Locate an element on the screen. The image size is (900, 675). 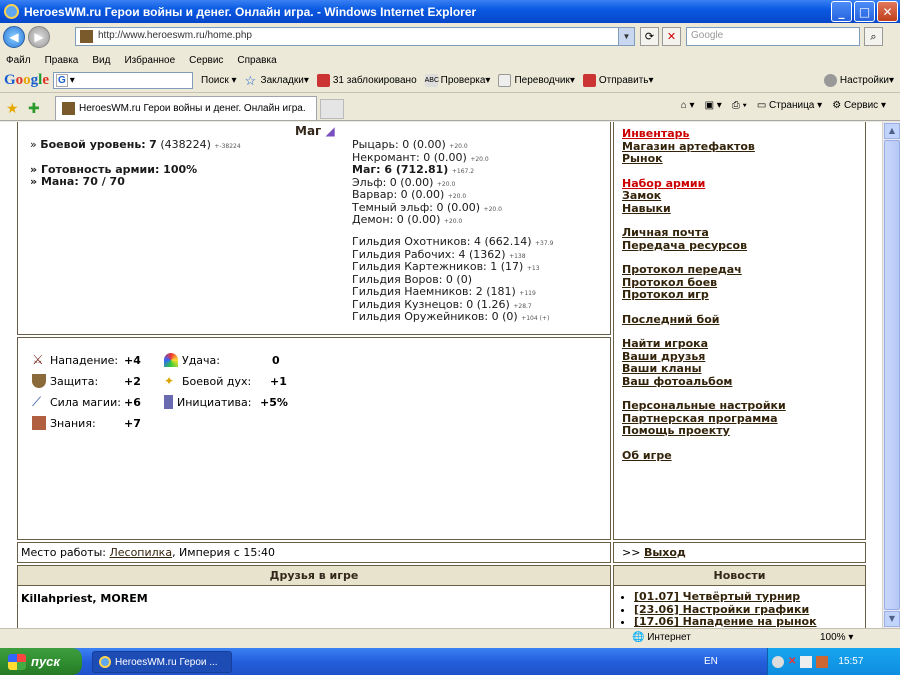
star-icon: ☆ is located at coordinates (250, 80).